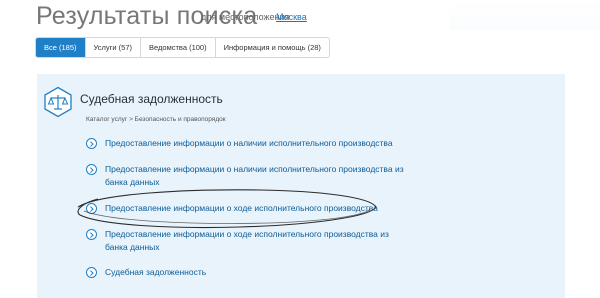  What do you see at coordinates (291, 17) in the screenshot?
I see `location-link: Москва` at bounding box center [291, 17].